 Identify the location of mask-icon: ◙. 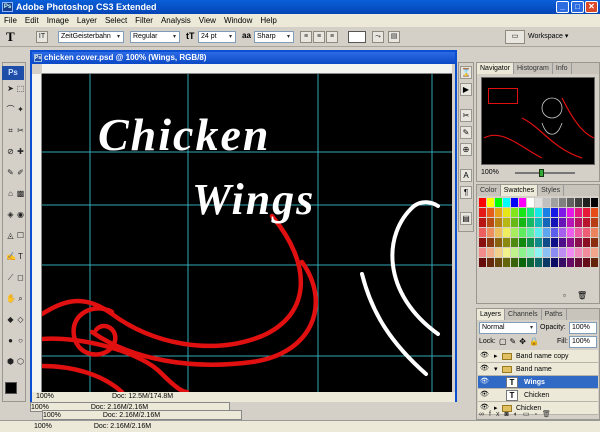
(508, 414).